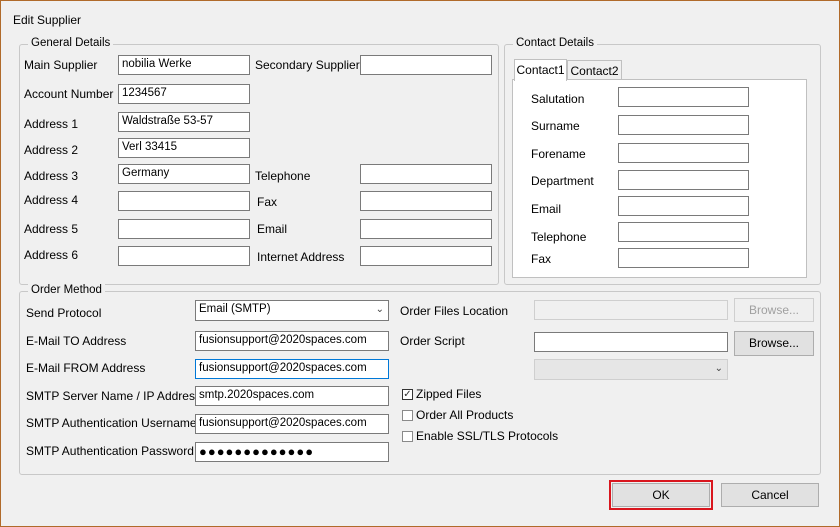 The height and width of the screenshot is (527, 840). What do you see at coordinates (465, 415) in the screenshot?
I see `order-all-products-label: Order All Products` at bounding box center [465, 415].